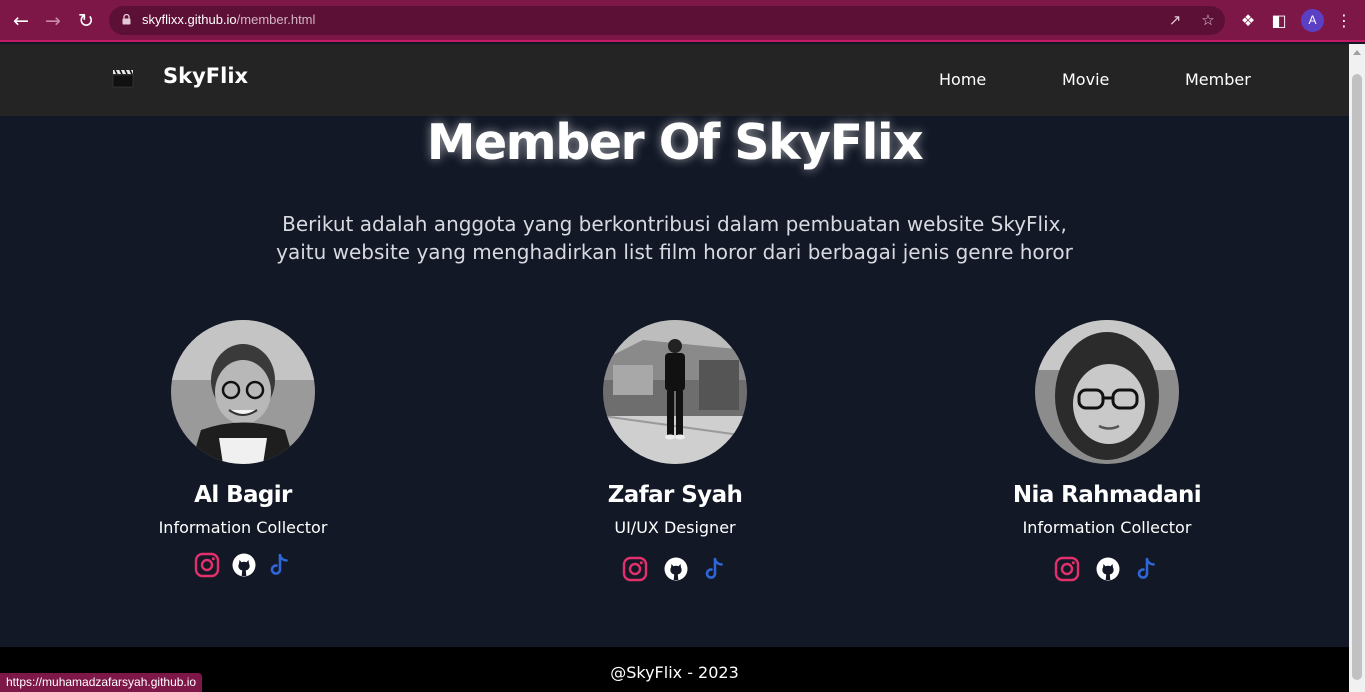 Image resolution: width=1365 pixels, height=692 pixels. What do you see at coordinates (1312, 20) in the screenshot?
I see `profile-avatar: A` at bounding box center [1312, 20].